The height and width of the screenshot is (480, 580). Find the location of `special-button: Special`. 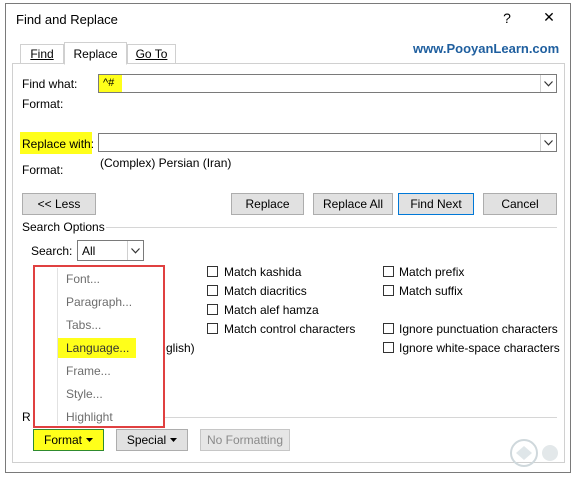

special-button: Special is located at coordinates (152, 440).